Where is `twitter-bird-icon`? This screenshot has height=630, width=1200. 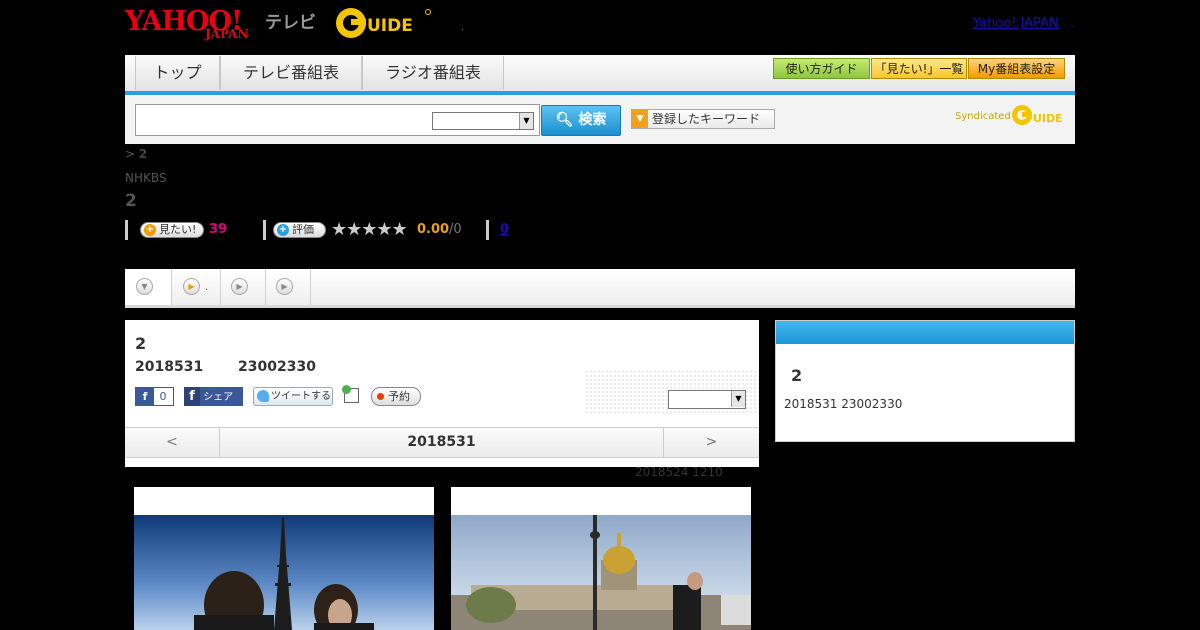
twitter-bird-icon is located at coordinates (263, 396).